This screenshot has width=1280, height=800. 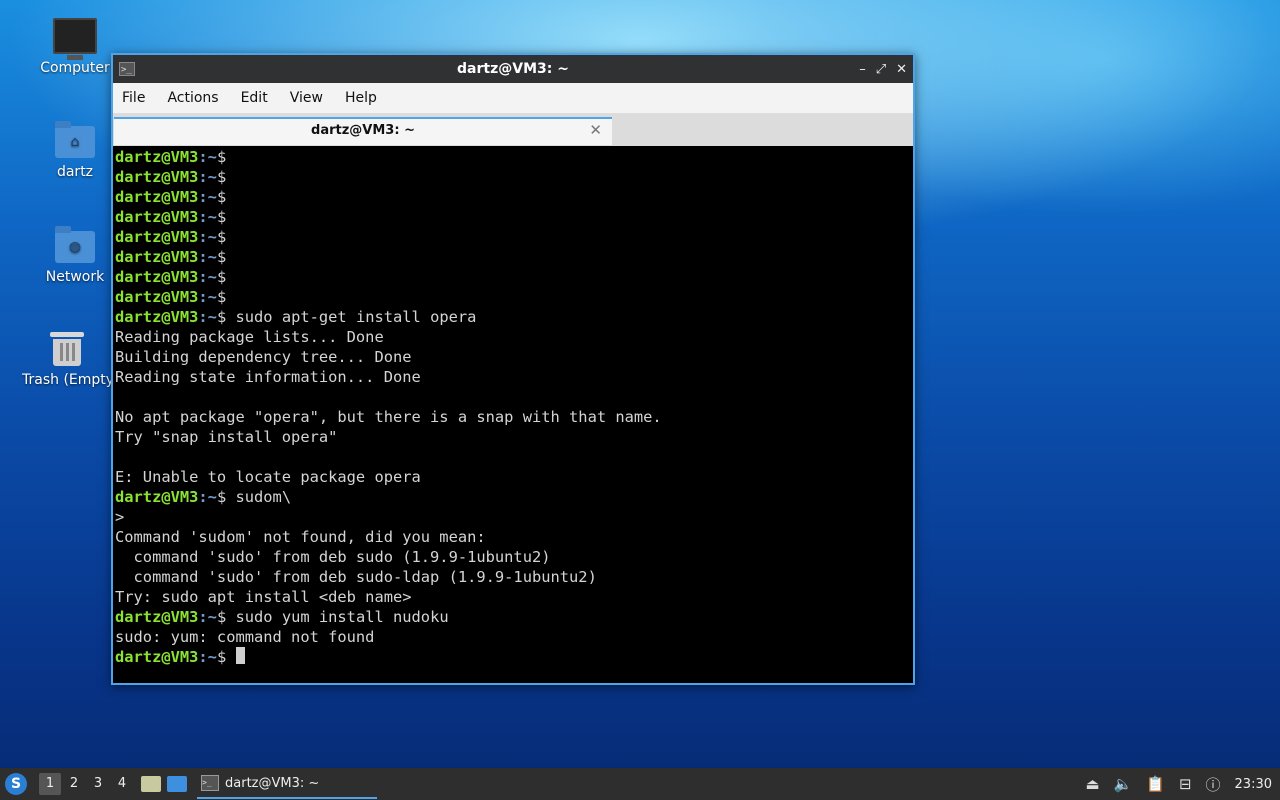 I want to click on task-label: dartz@VM3: ~, so click(x=272, y=783).